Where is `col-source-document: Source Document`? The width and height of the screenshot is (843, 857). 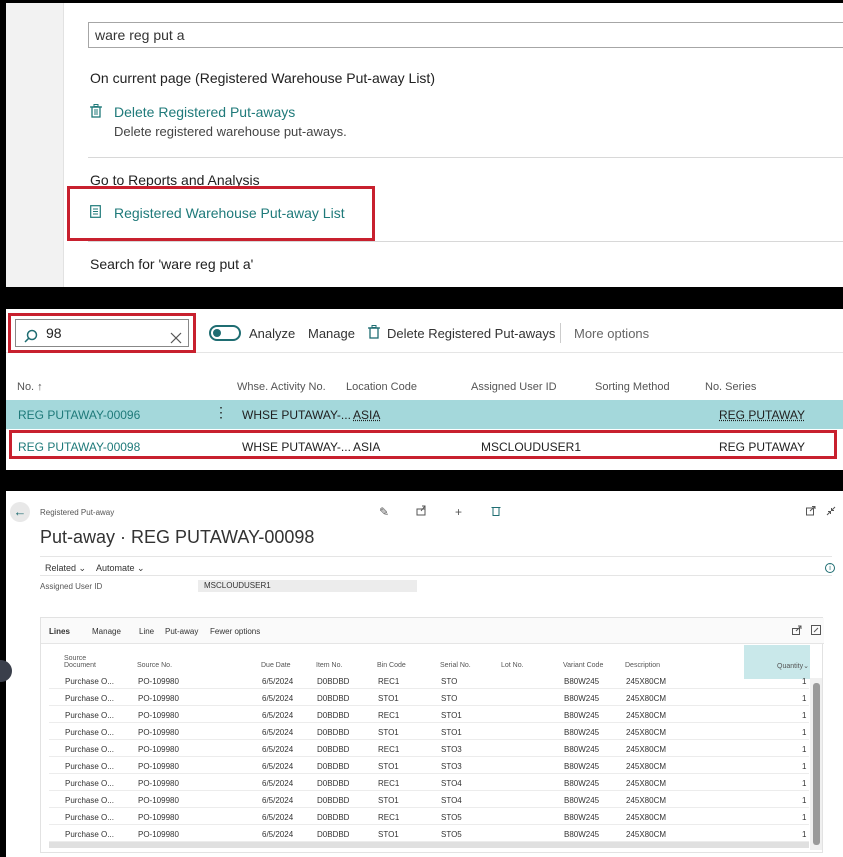 col-source-document: Source Document is located at coordinates (80, 662).